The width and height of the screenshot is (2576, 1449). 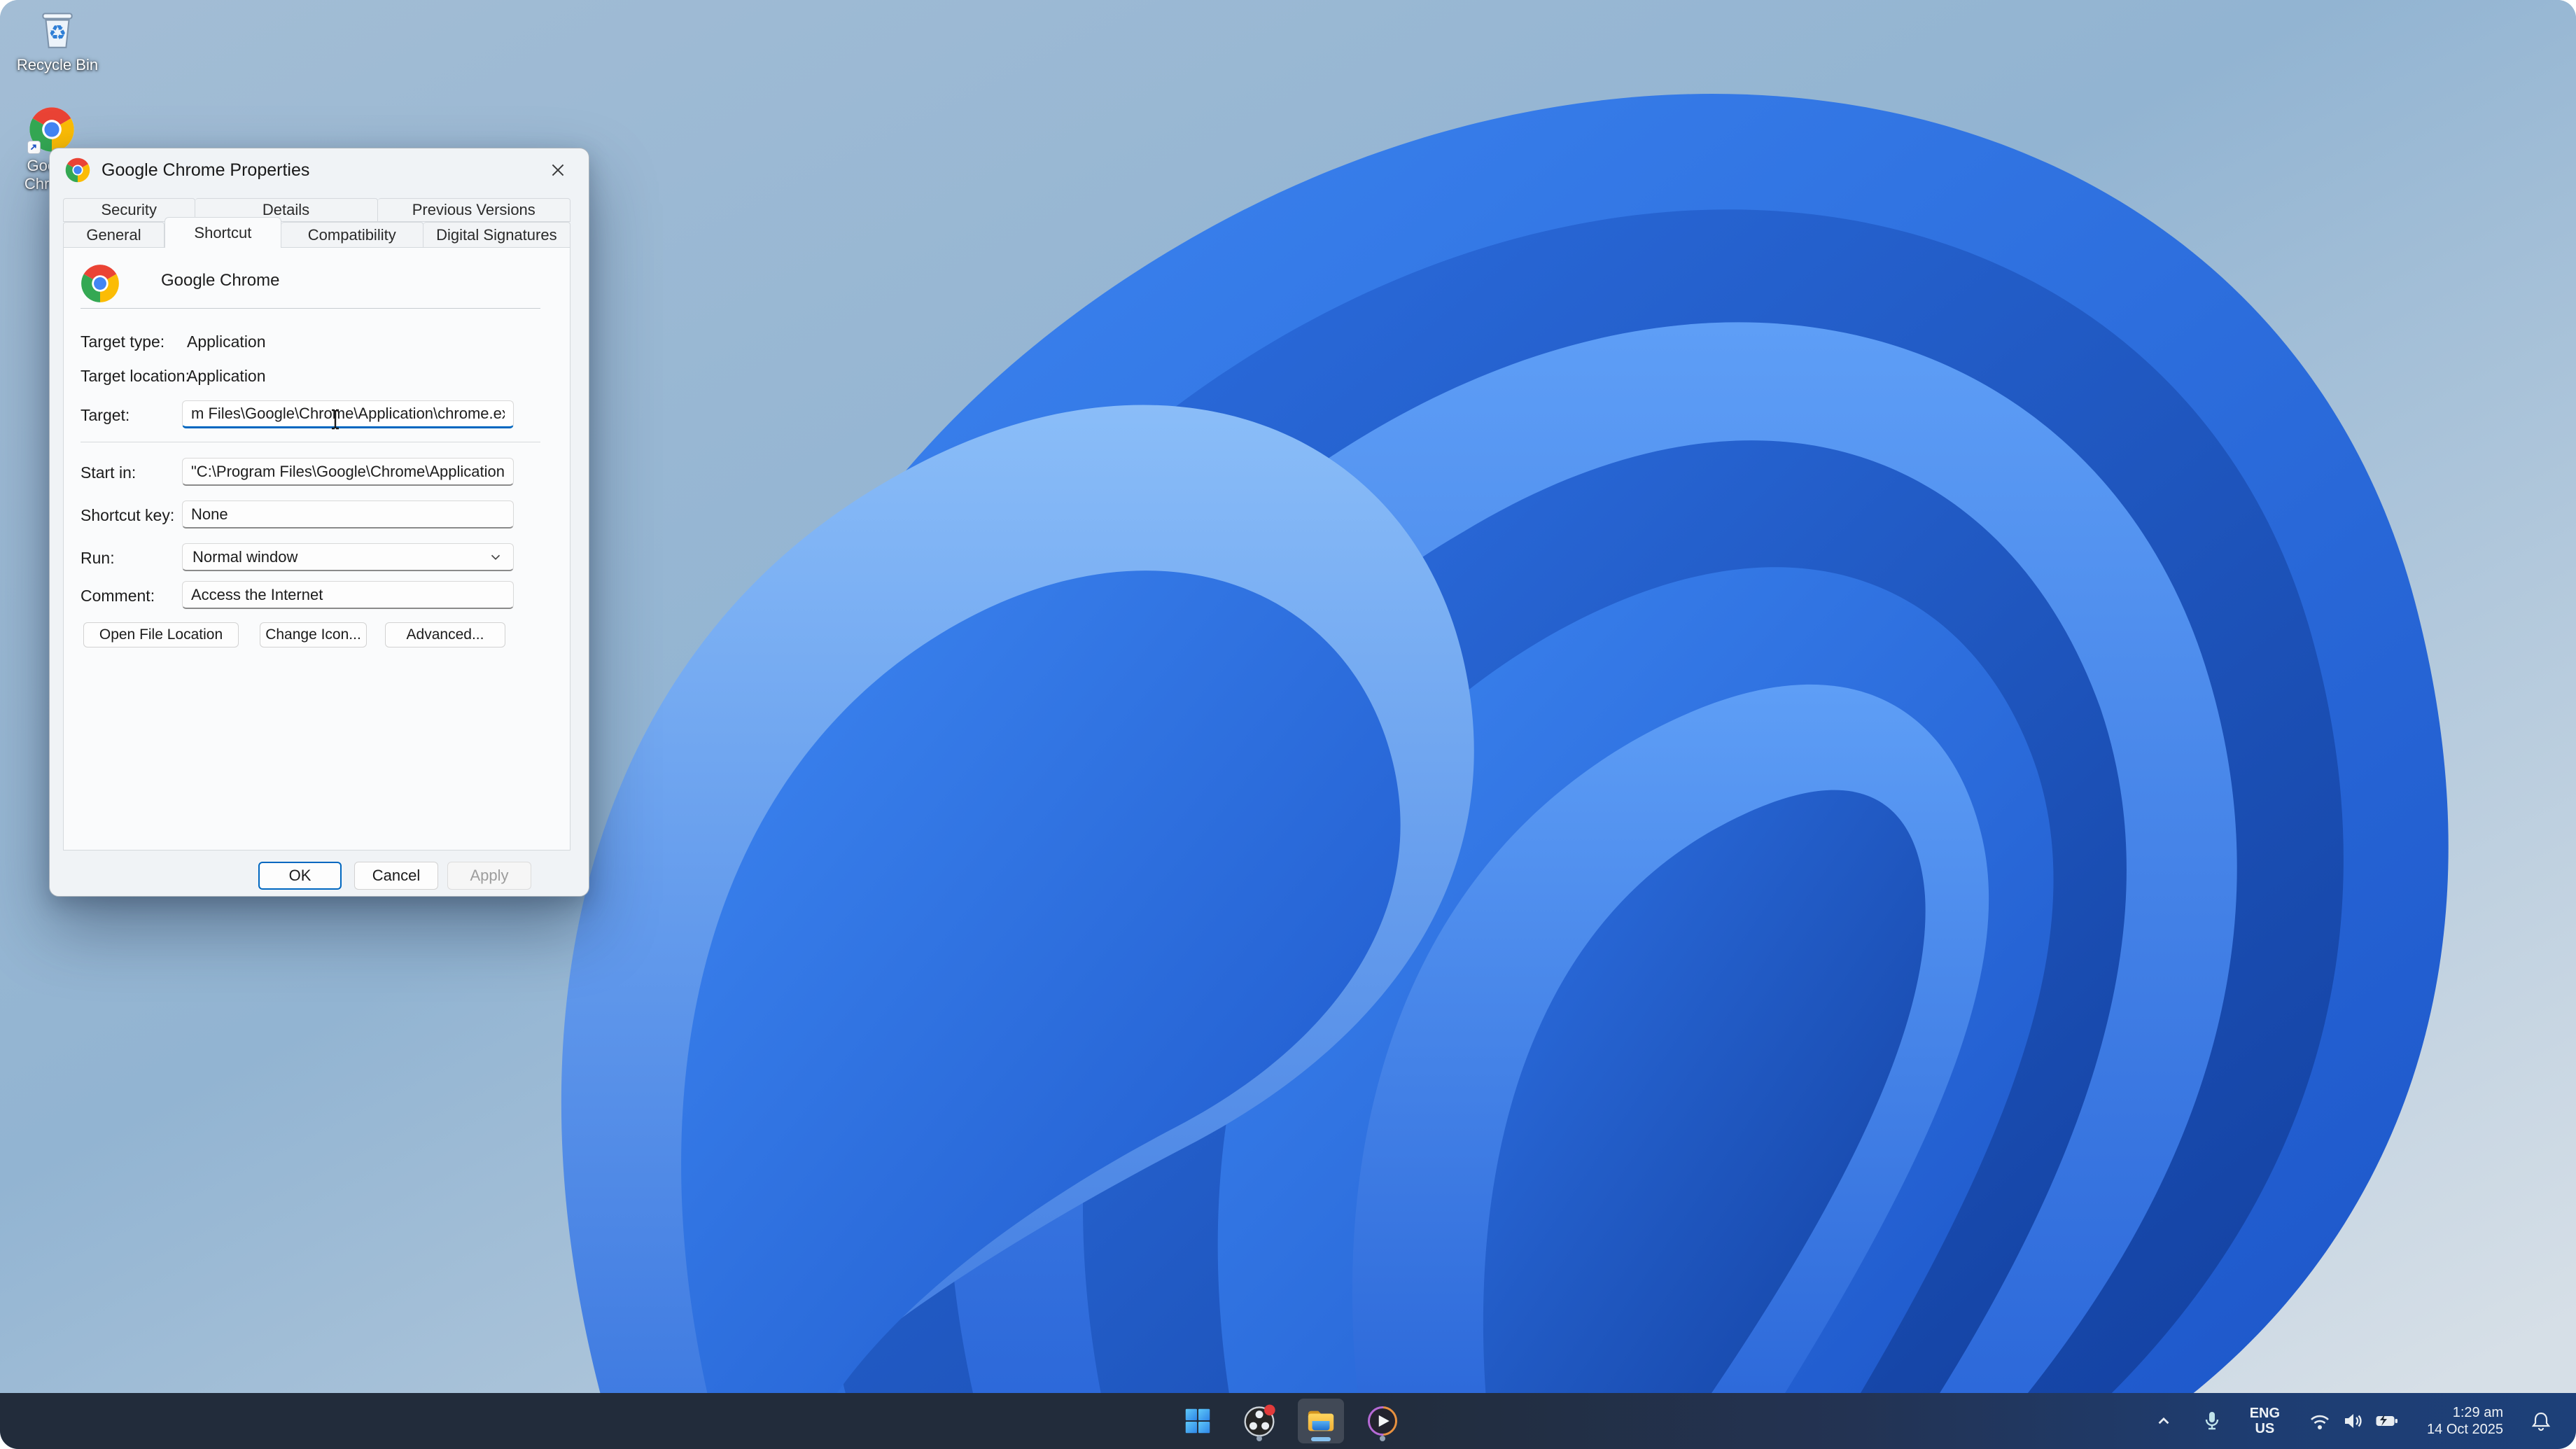 I want to click on speaker-icon, so click(x=2353, y=1421).